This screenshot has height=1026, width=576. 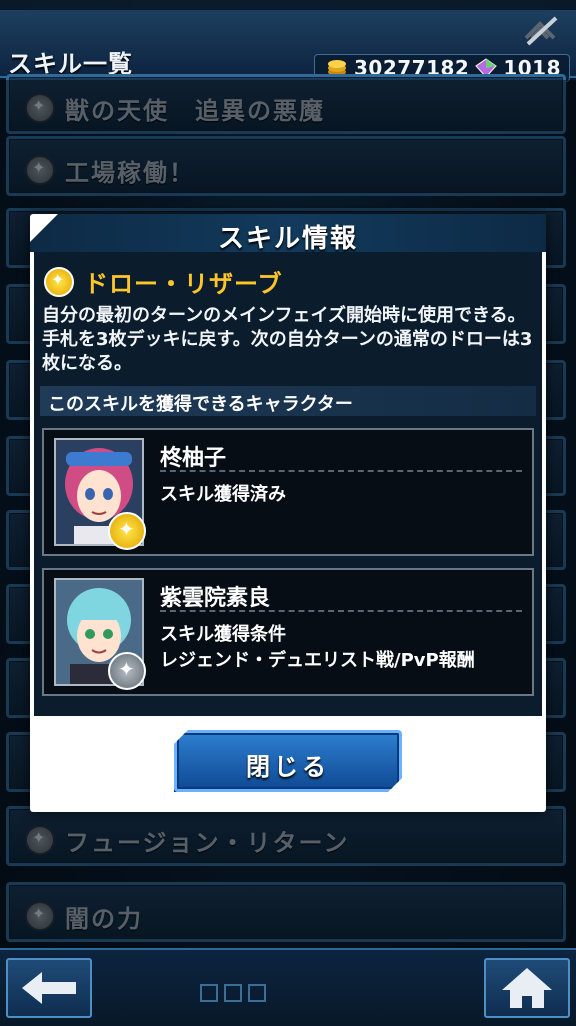 I want to click on section-header: このスキルを獲得できるキャラクター, so click(x=288, y=401).